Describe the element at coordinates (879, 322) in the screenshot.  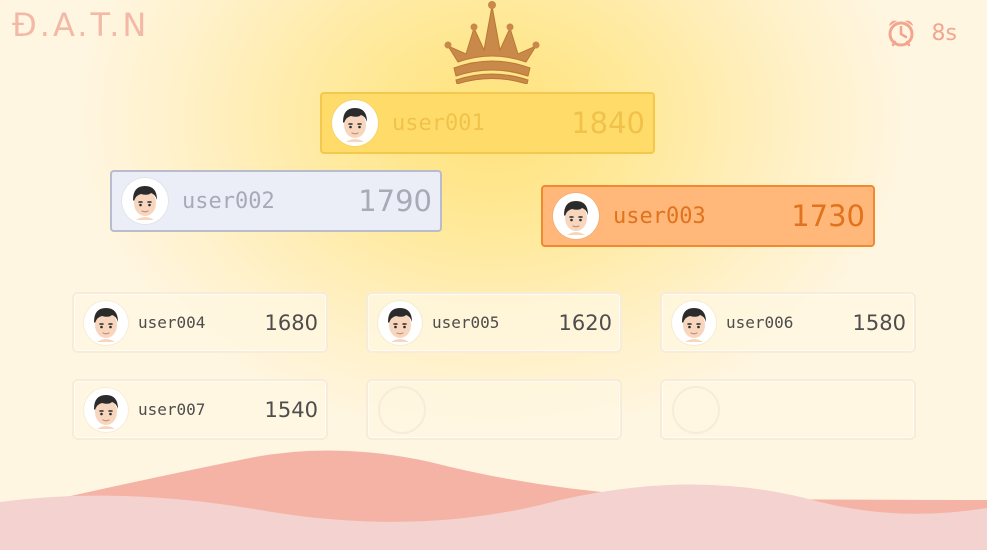
I see `player-score: 1580` at that location.